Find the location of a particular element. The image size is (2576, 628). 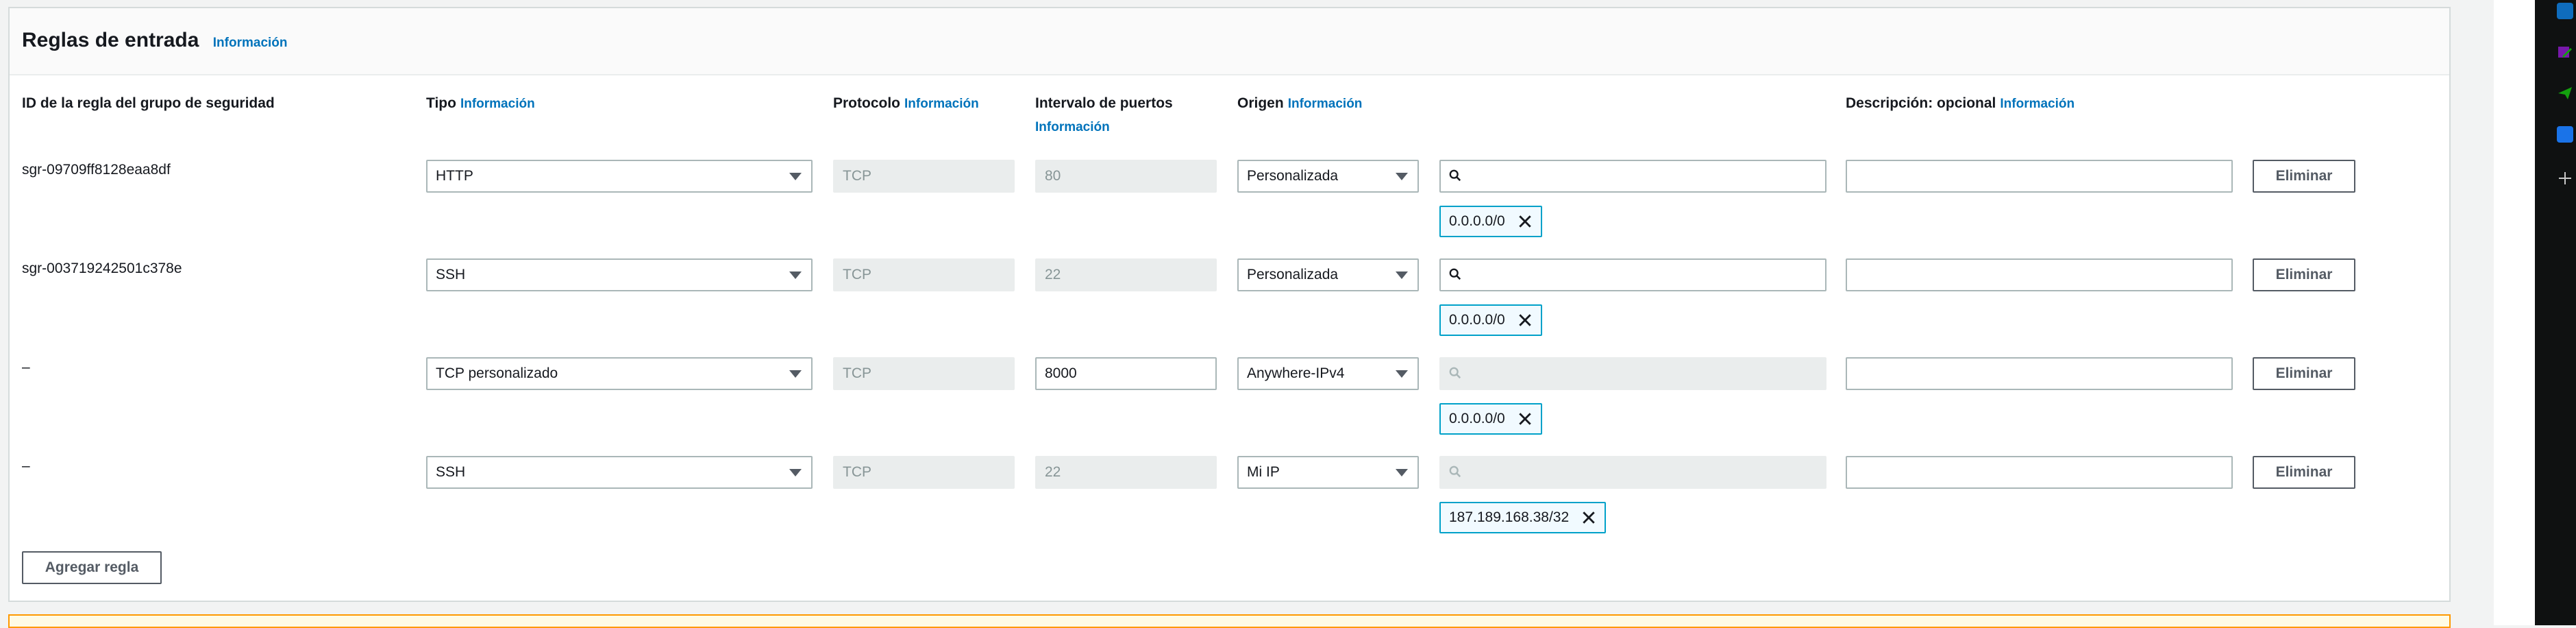

type-select-value: TCP personalizado is located at coordinates (497, 373).